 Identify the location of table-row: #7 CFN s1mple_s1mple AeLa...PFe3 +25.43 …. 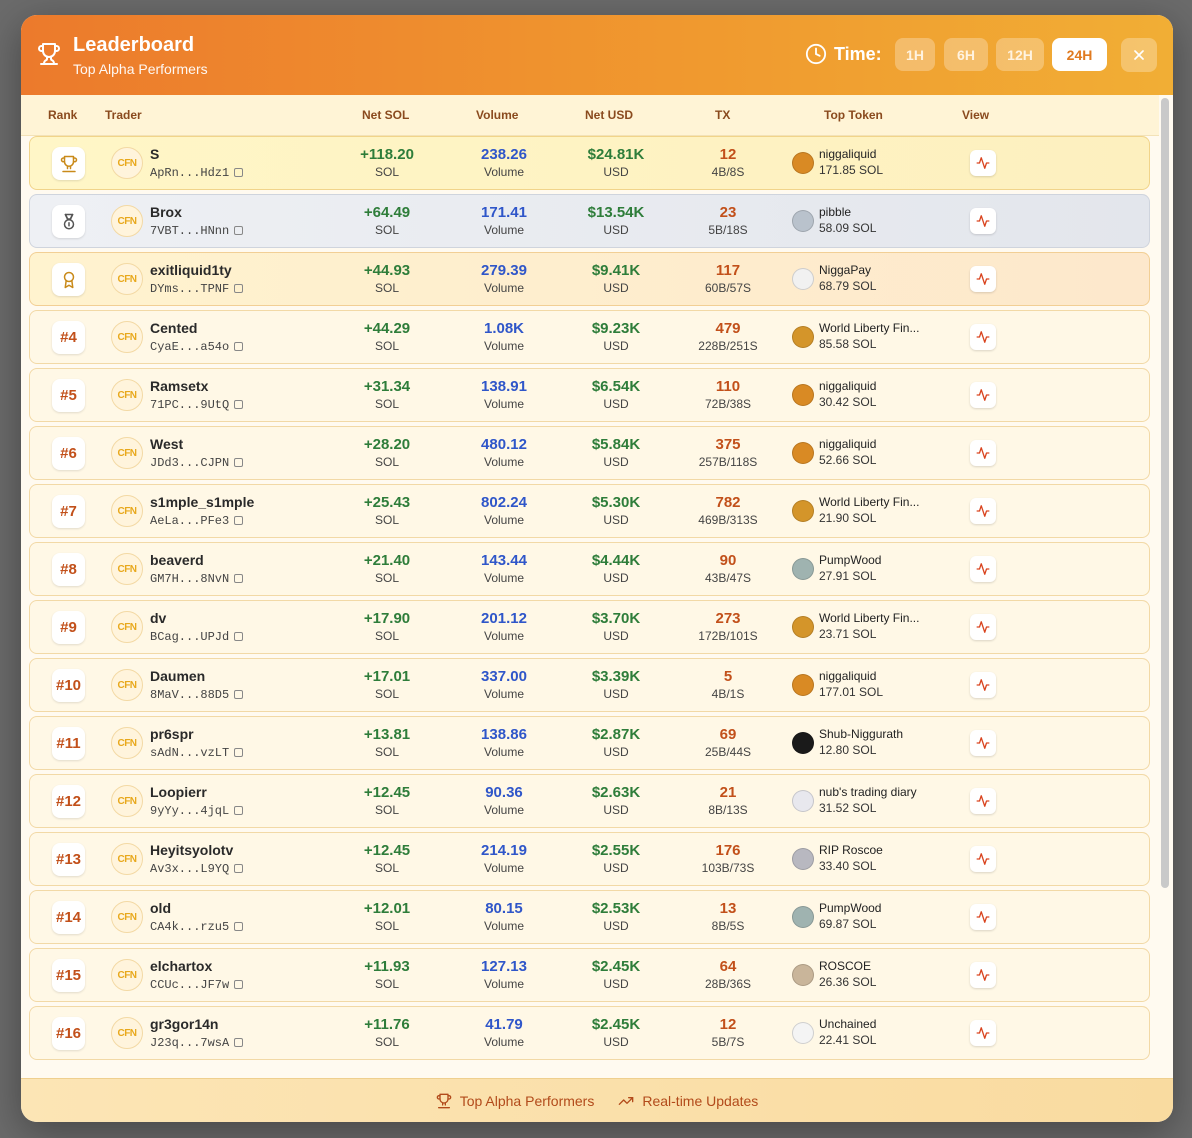
(589, 511).